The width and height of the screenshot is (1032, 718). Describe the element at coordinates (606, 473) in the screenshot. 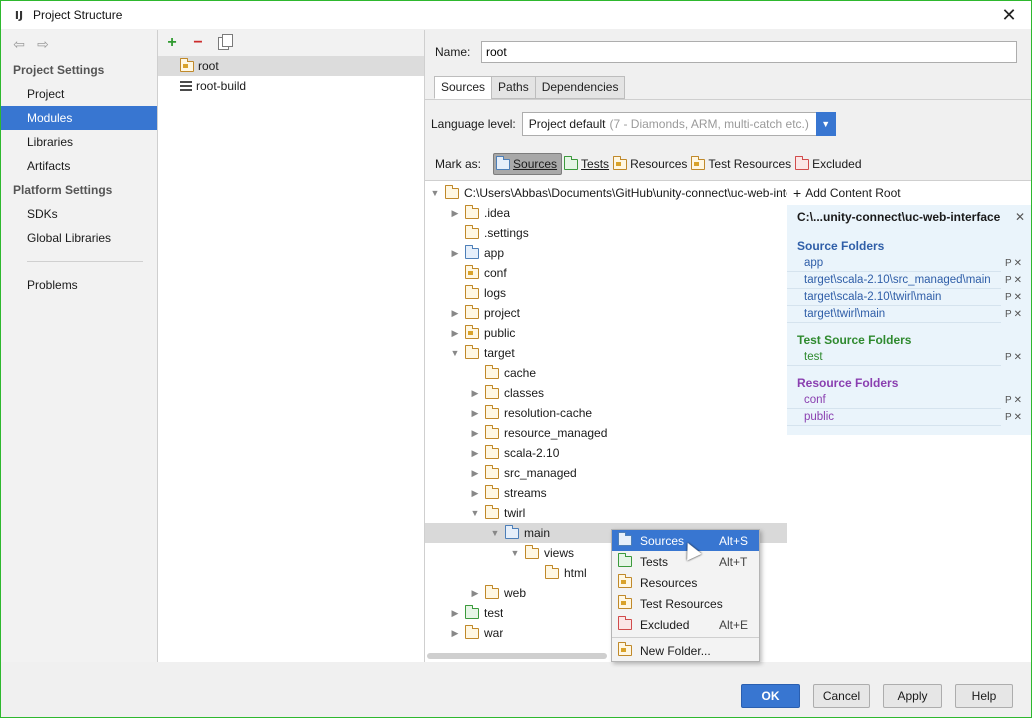

I see `tree-node: ▶ src_managed` at that location.